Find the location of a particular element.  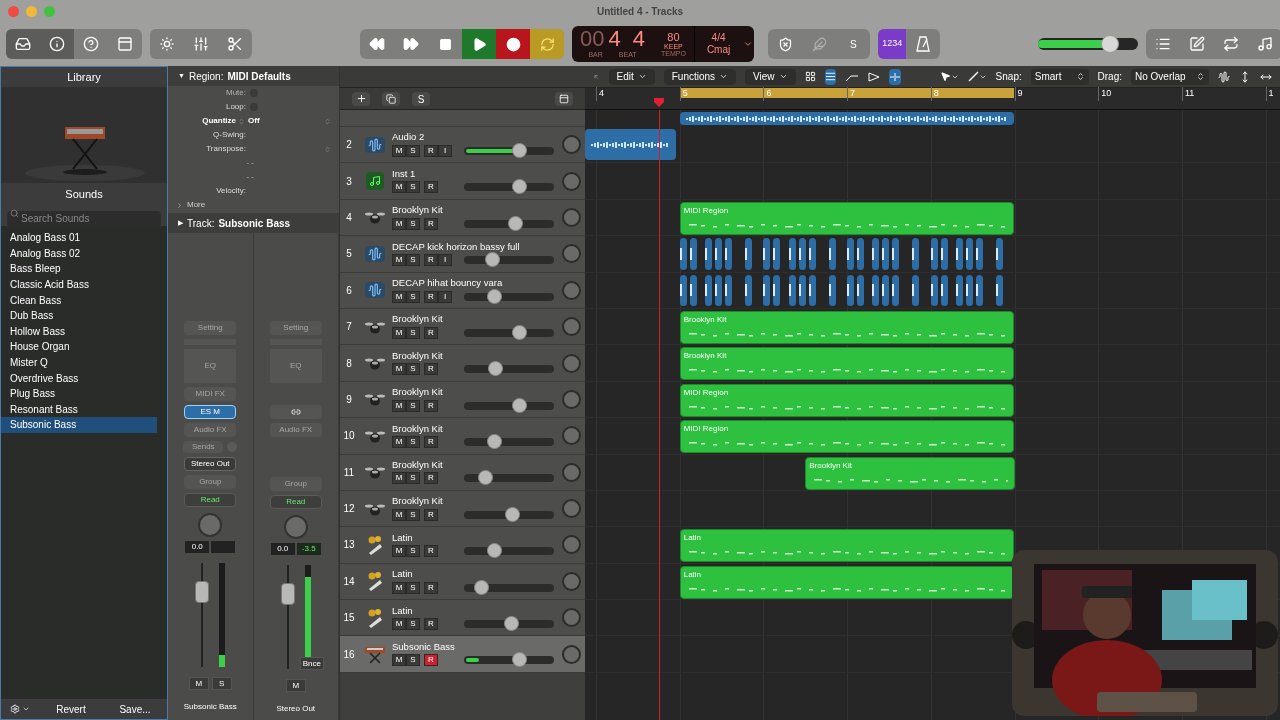

track-header-row: 2 Audio 2 M S R I is located at coordinates (462, 145).